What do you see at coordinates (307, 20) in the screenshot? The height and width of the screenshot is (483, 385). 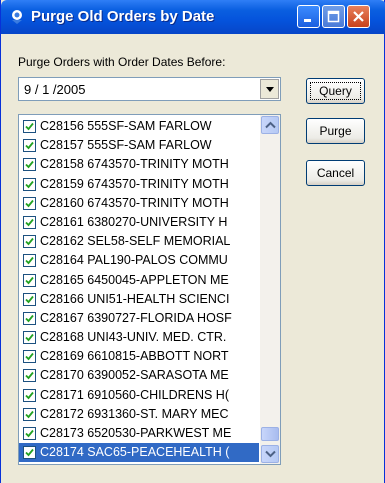 I see `minimize-icon` at bounding box center [307, 20].